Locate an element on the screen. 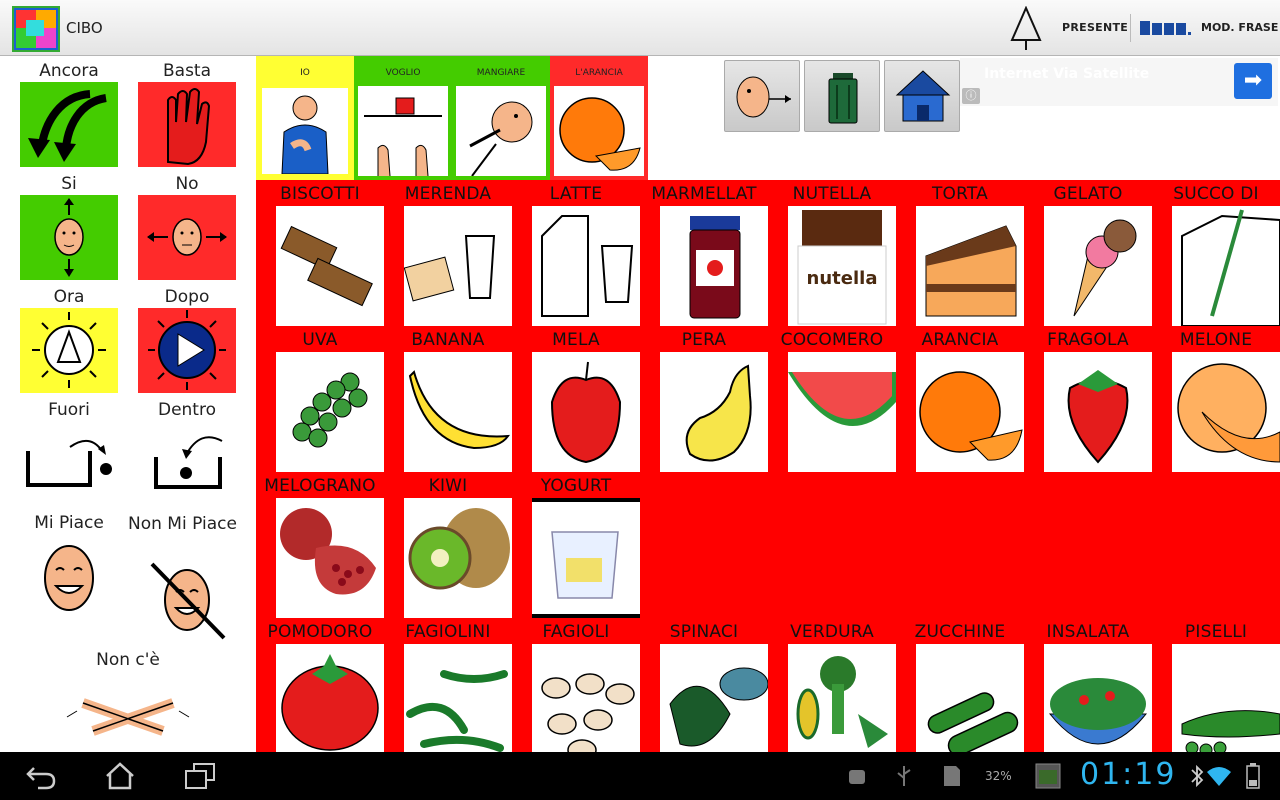 Image resolution: width=1280 pixels, height=800 pixels. phrase-word-mangiare: MANGIARE is located at coordinates (501, 118).